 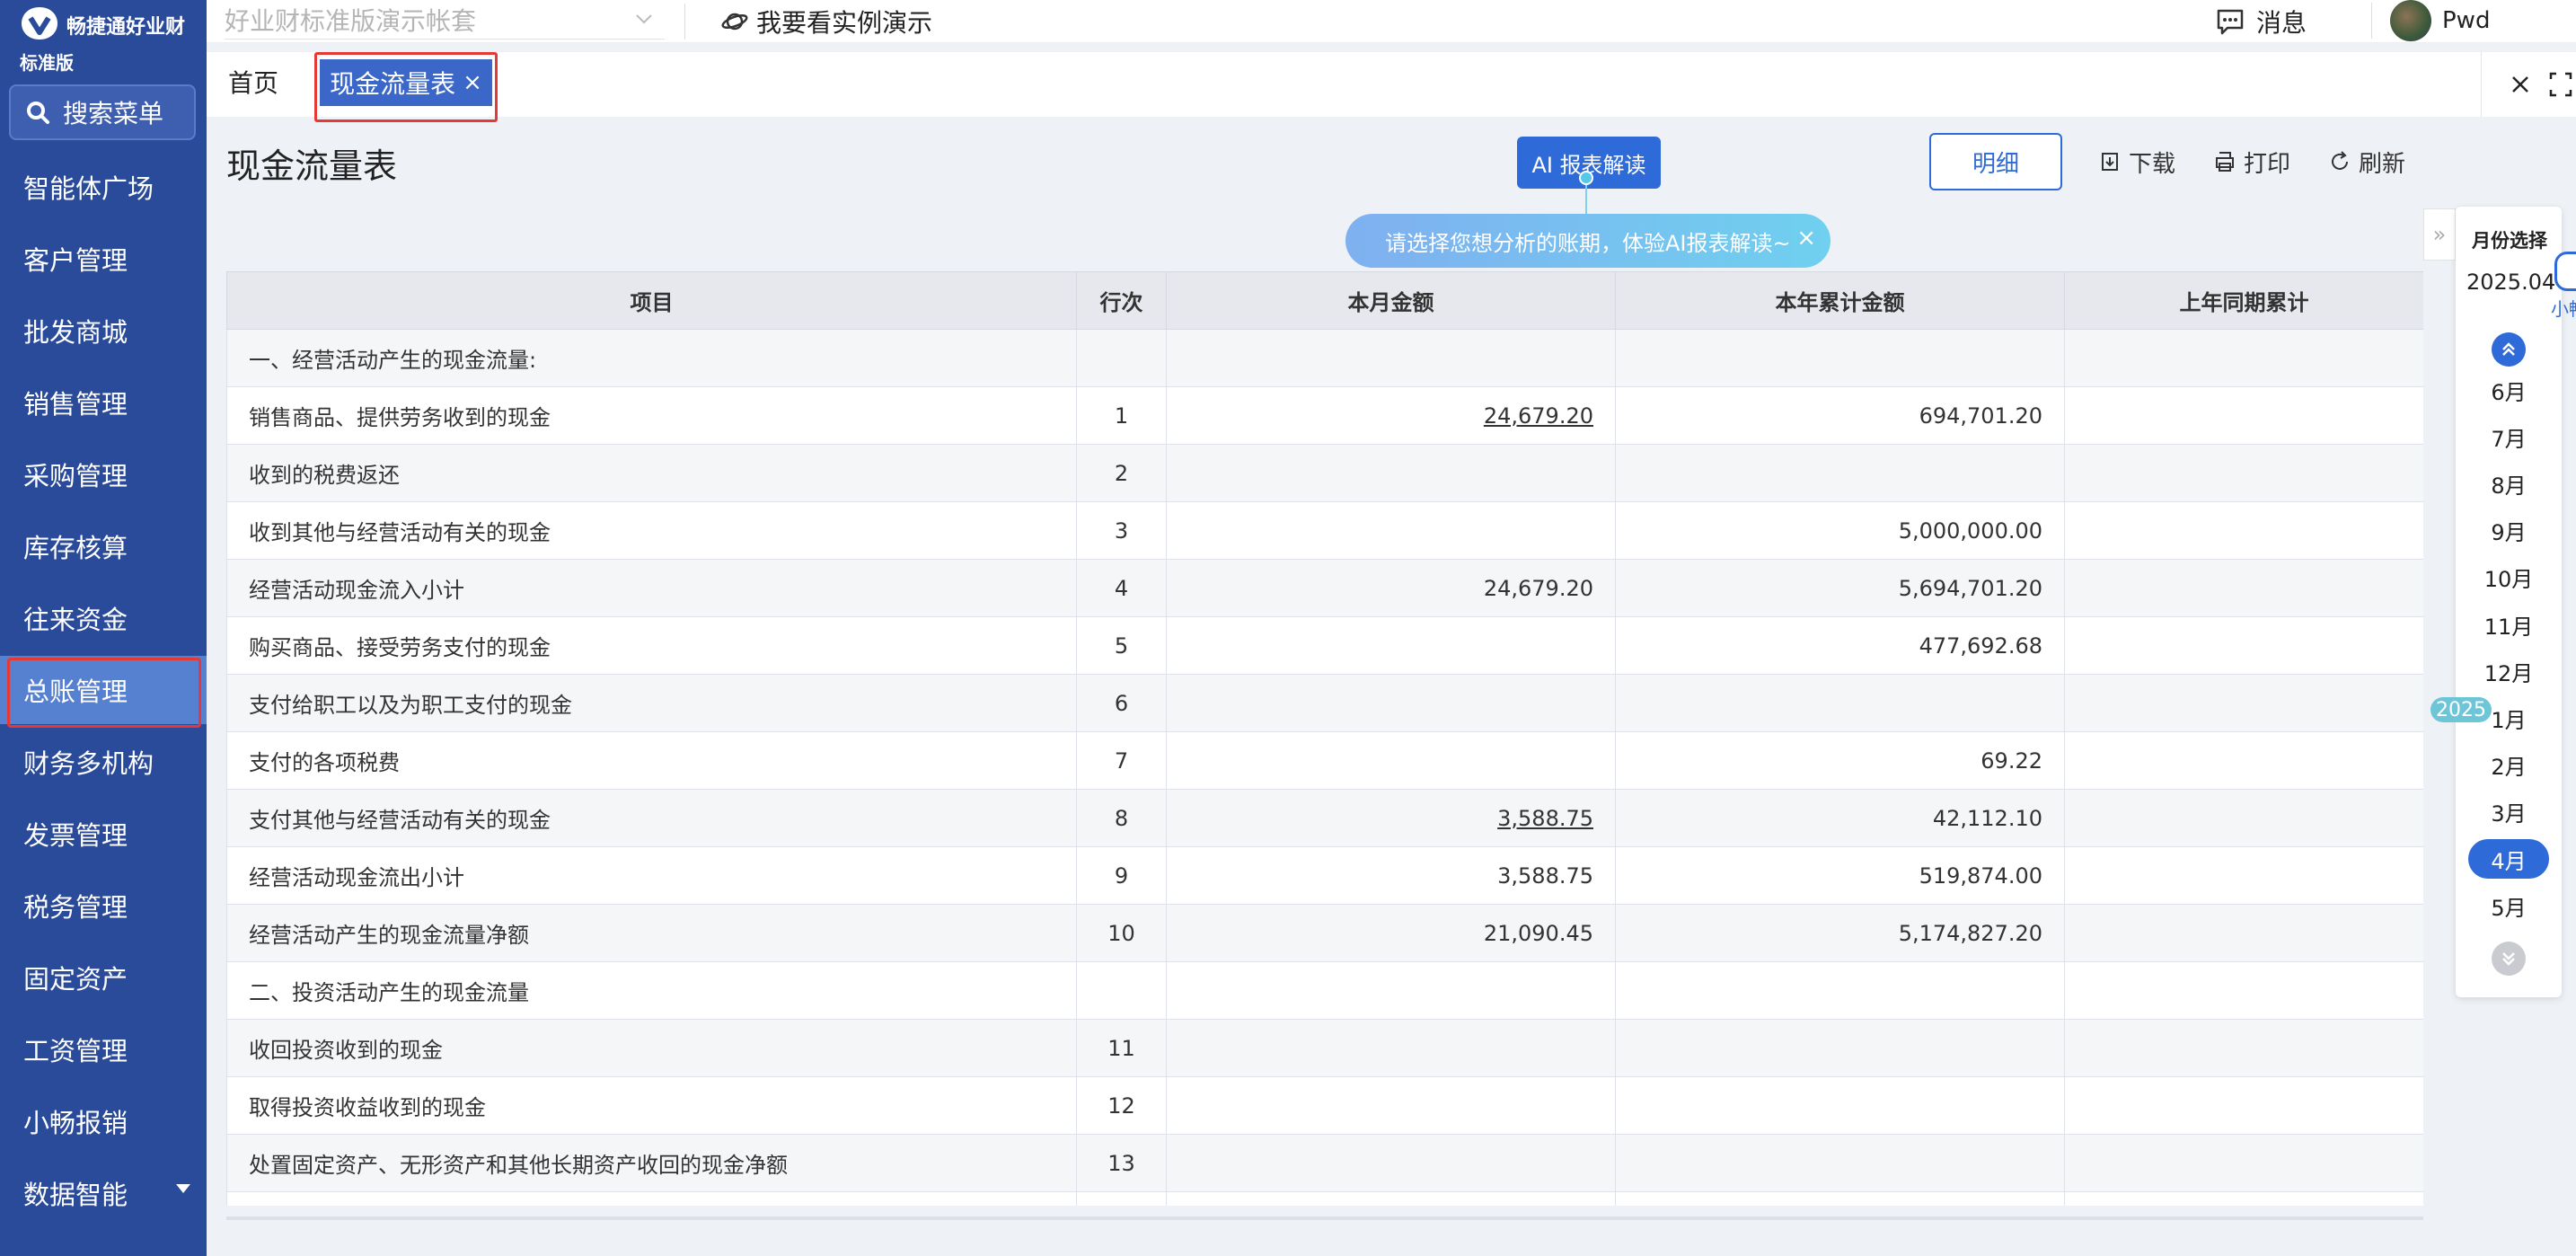 I want to click on table-row: 销售商品、提供劳务收到的现金 1 24,679.20 694,701.20, so click(x=1324, y=415).